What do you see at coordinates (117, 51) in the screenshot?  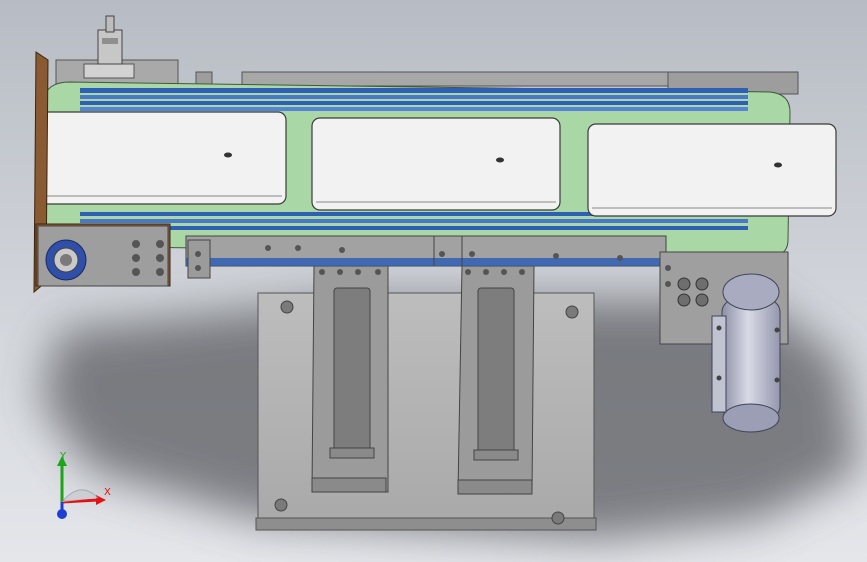 I see `pneumatic-cylinder` at bounding box center [117, 51].